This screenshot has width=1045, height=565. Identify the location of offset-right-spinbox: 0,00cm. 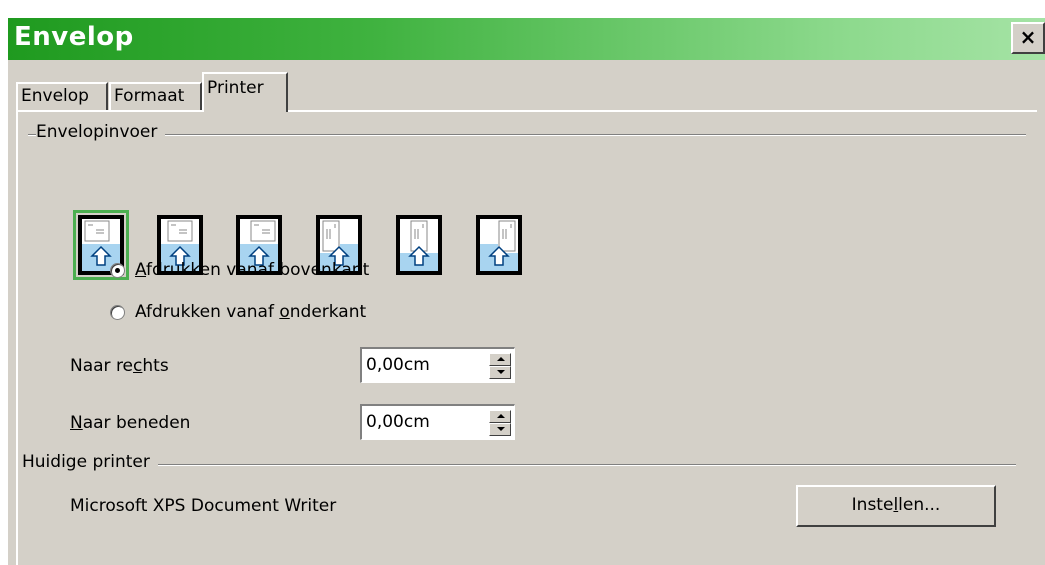
(437, 365).